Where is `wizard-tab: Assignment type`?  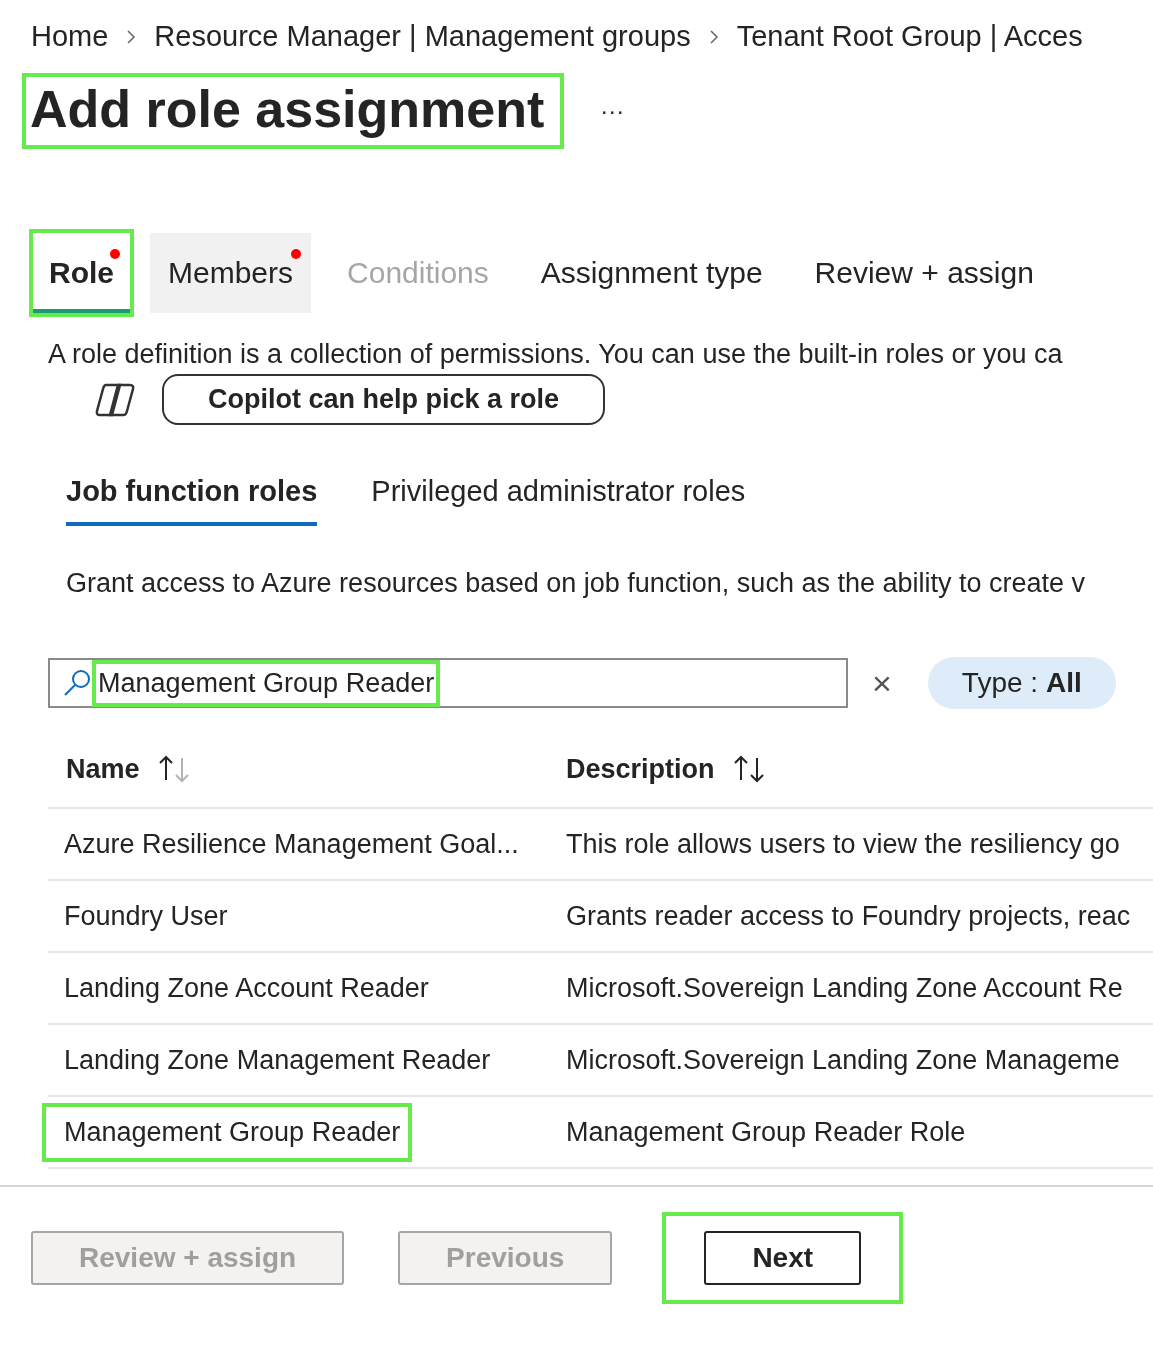 wizard-tab: Assignment type is located at coordinates (651, 273).